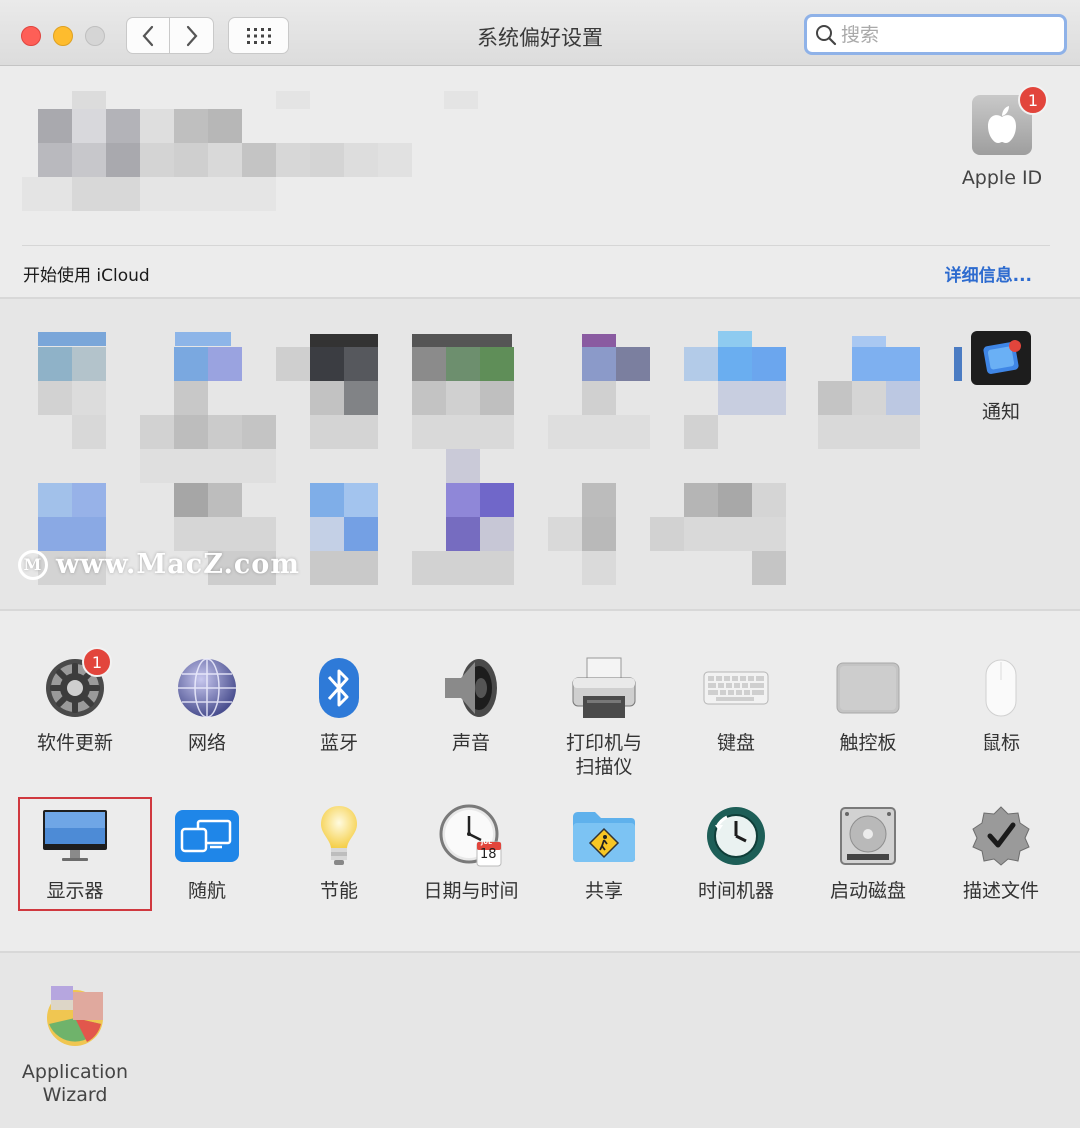  Describe the element at coordinates (488, 854) in the screenshot. I see `calendar-day: 18` at that location.